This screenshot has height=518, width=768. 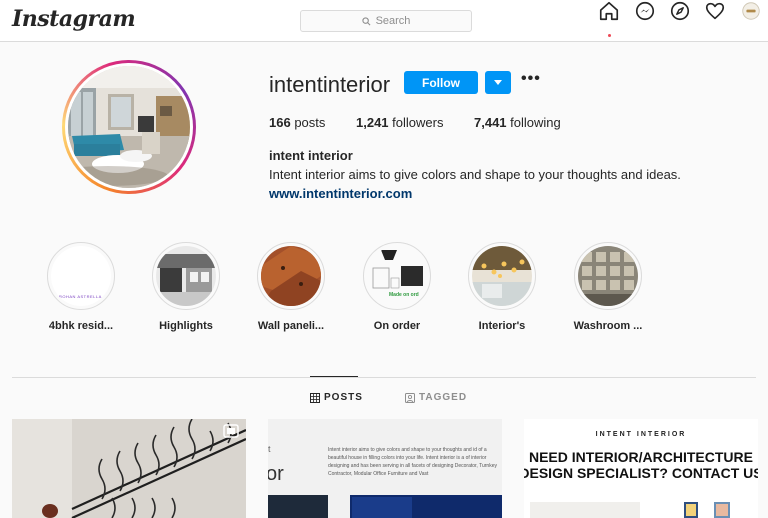 What do you see at coordinates (80, 296) in the screenshot?
I see `highlight-thumbnail-caption: ROHAN ASTRELLA` at bounding box center [80, 296].